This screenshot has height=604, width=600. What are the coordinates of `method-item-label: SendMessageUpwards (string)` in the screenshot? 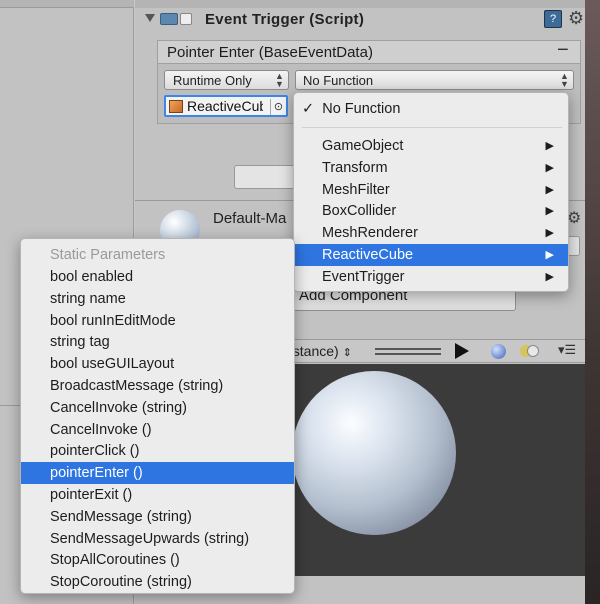 It's located at (150, 538).